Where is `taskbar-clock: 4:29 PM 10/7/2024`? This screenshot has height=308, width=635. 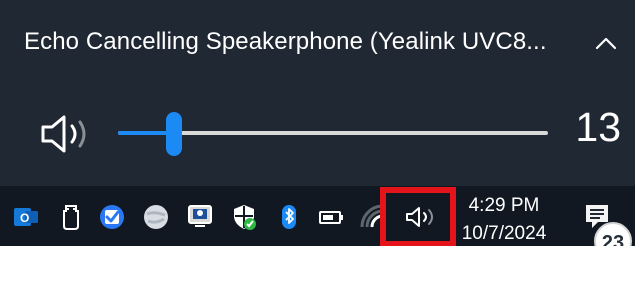
taskbar-clock: 4:29 PM 10/7/2024 is located at coordinates (504, 220).